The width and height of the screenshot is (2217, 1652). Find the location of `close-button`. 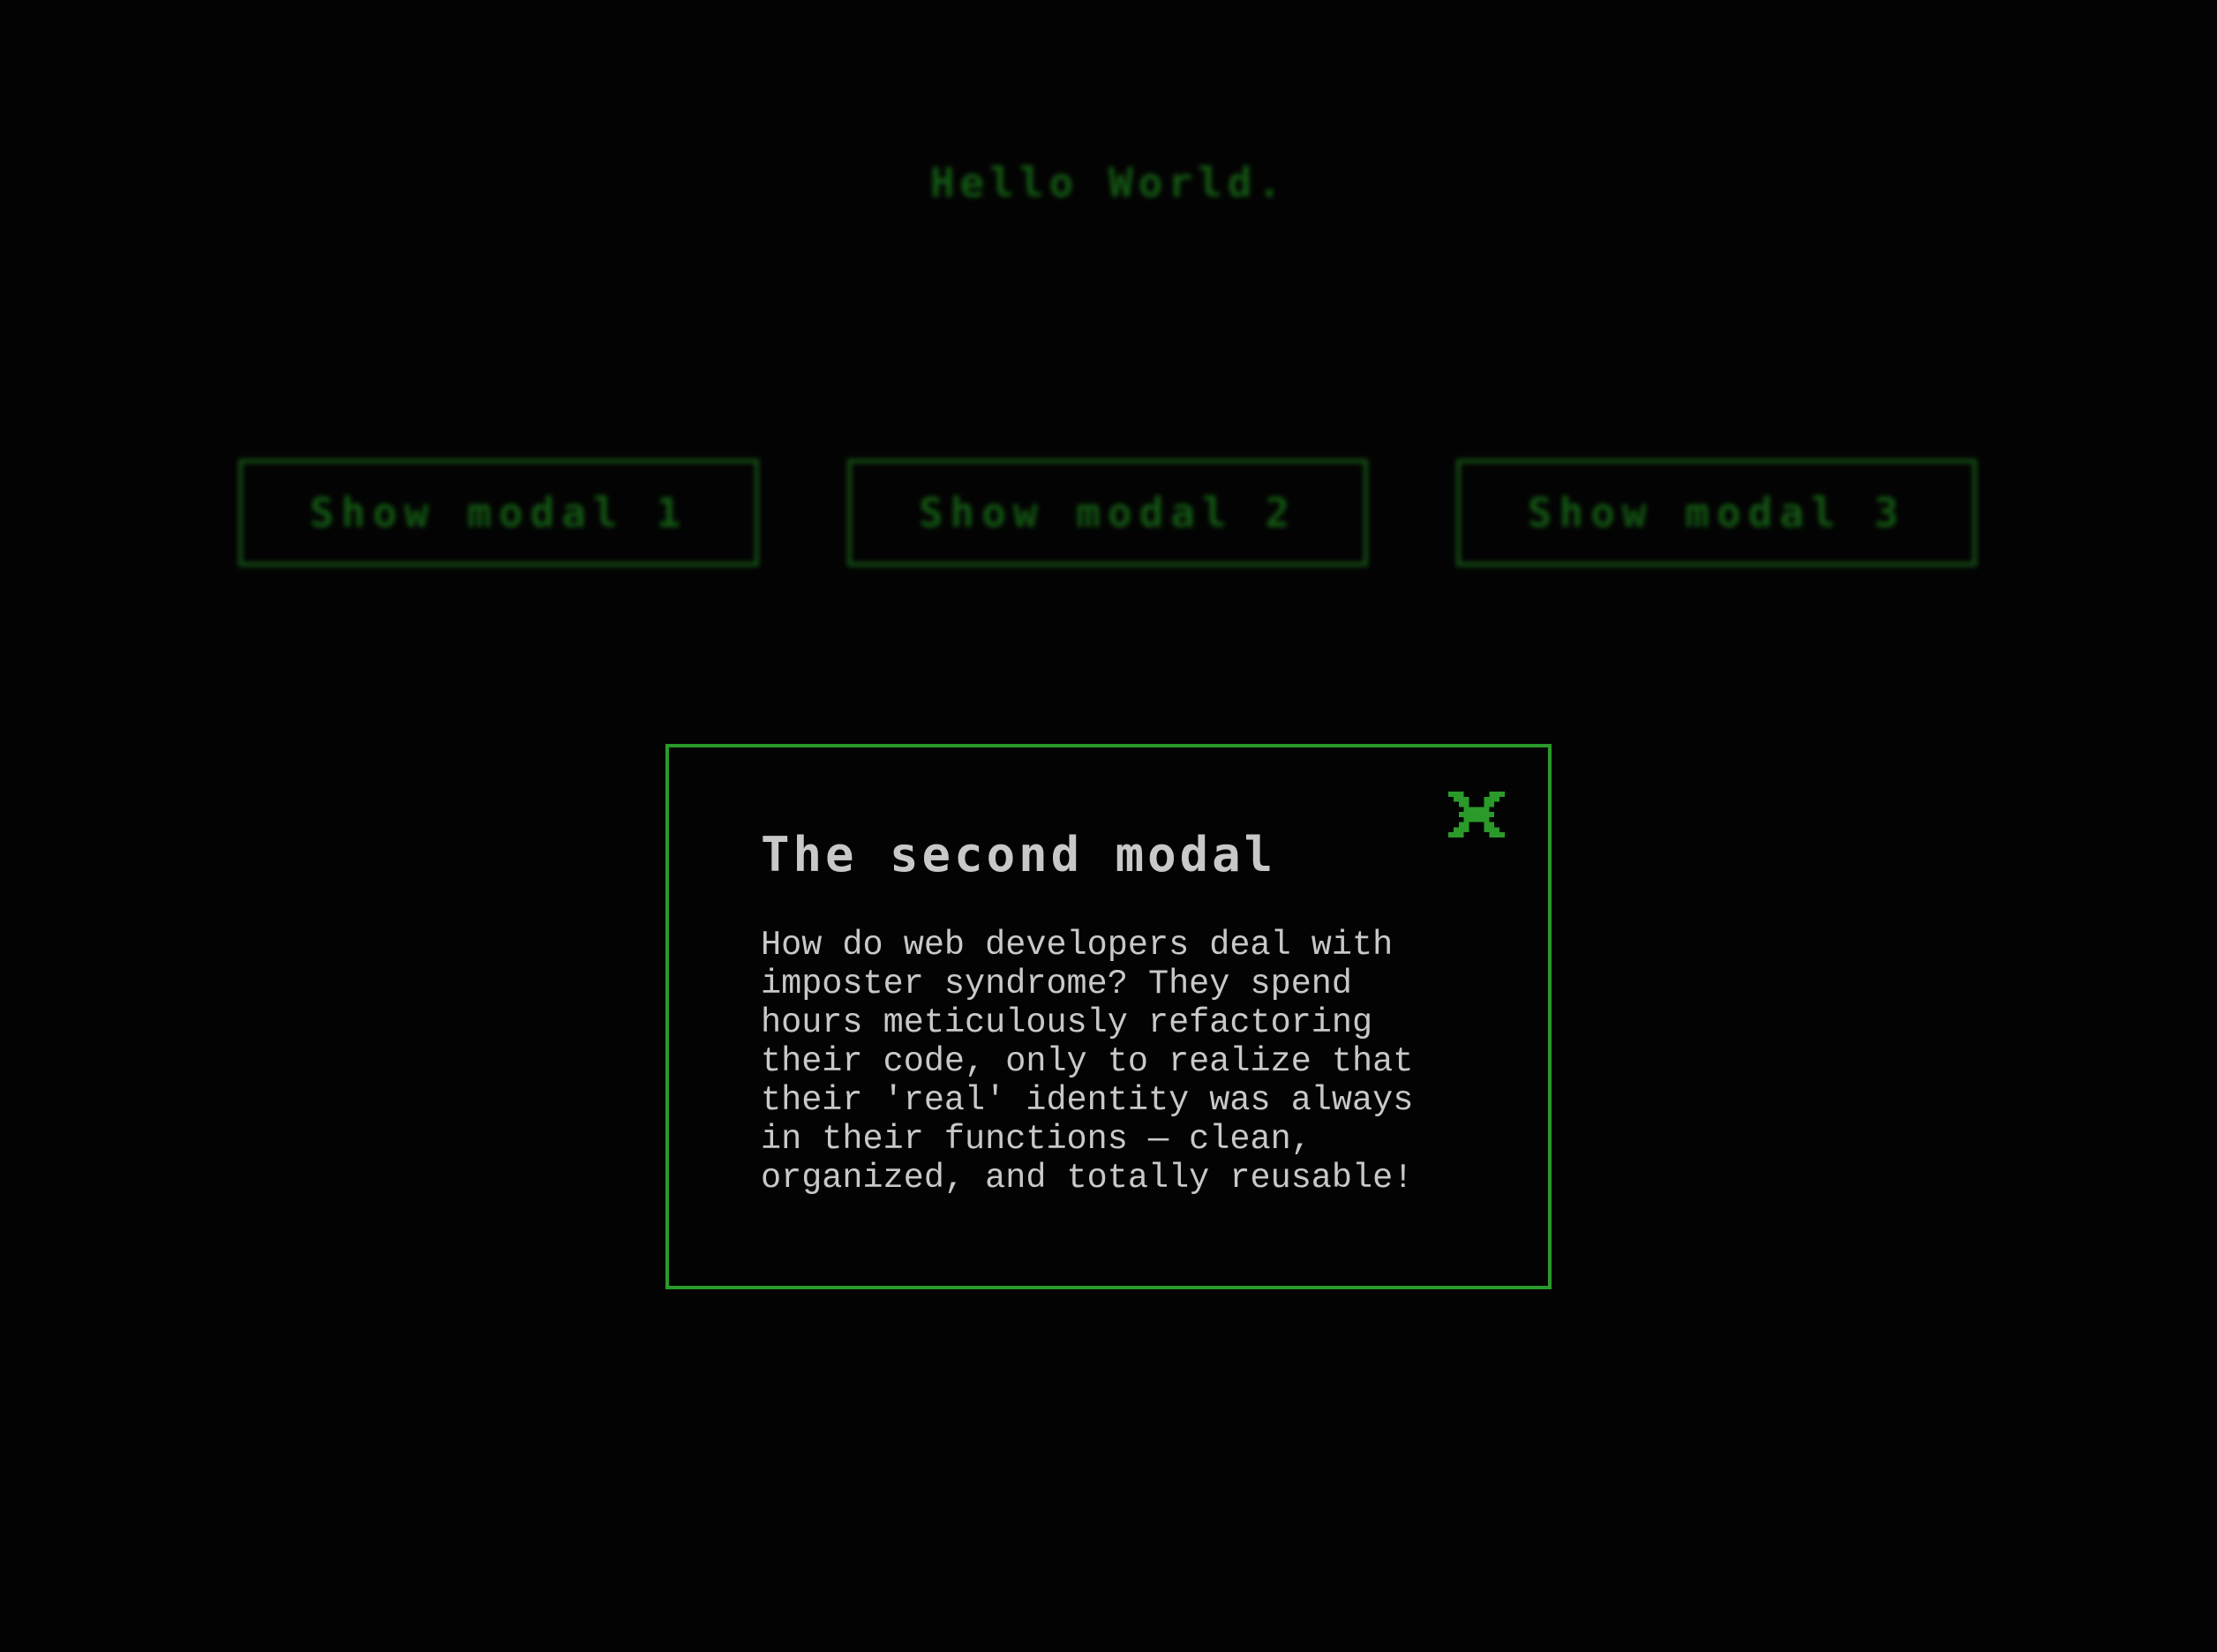

close-button is located at coordinates (1476, 814).